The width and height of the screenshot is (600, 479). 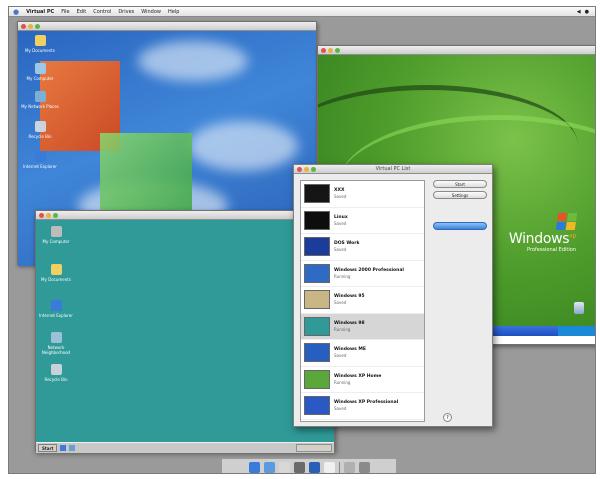 What do you see at coordinates (579, 12) in the screenshot?
I see `volume-icon: ◀` at bounding box center [579, 12].